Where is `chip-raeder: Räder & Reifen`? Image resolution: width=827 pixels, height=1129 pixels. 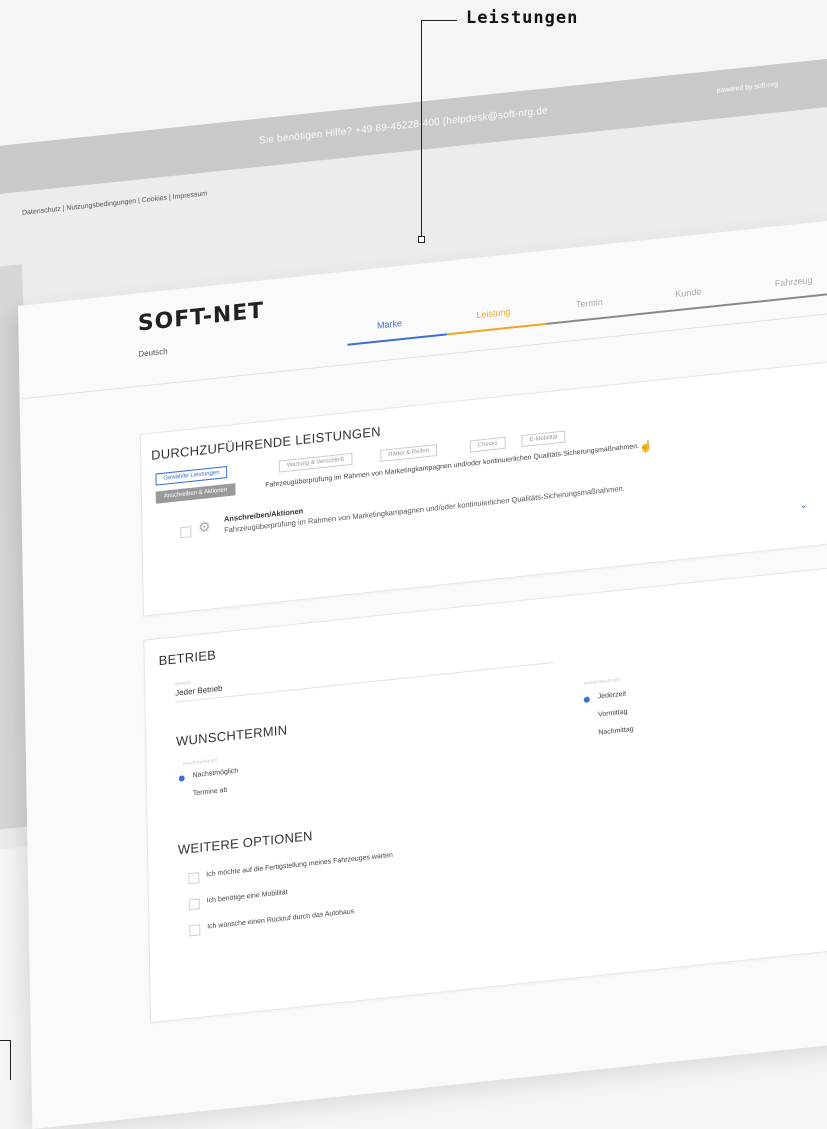 chip-raeder: Räder & Reifen is located at coordinates (408, 453).